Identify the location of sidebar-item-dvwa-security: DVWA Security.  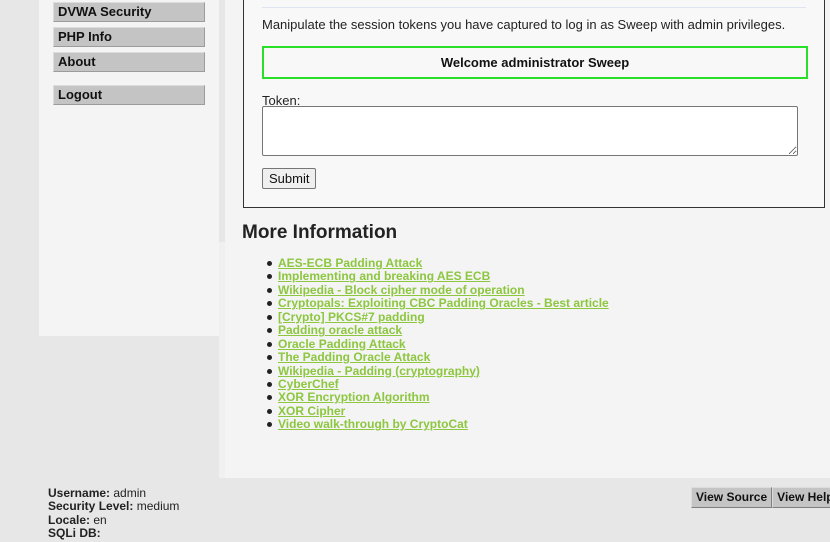
(129, 12).